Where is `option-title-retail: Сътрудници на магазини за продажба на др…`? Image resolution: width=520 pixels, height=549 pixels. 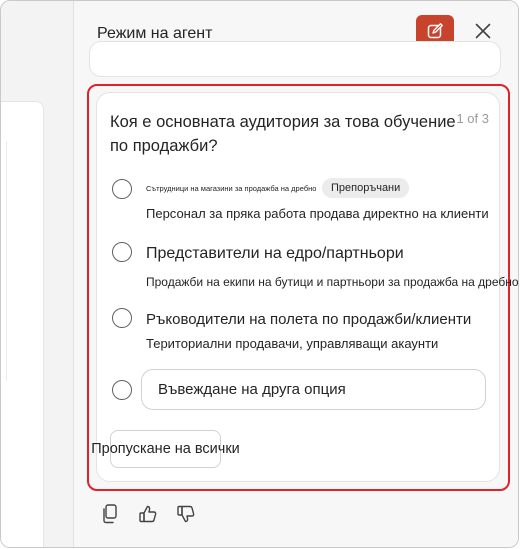 option-title-retail: Сътрудници на магазини за продажба на др… is located at coordinates (231, 188).